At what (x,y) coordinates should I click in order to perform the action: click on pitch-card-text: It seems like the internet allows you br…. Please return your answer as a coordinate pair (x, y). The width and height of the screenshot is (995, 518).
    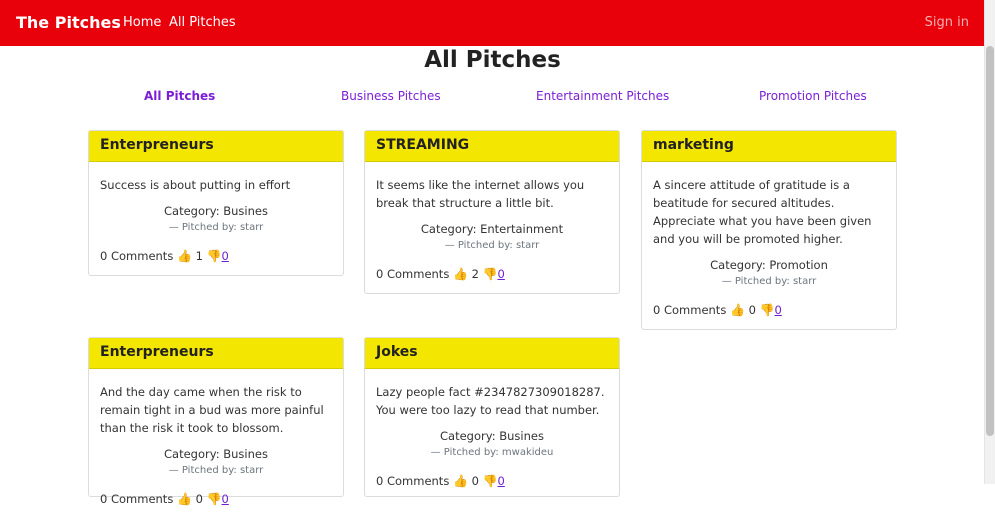
    Looking at the image, I should click on (480, 194).